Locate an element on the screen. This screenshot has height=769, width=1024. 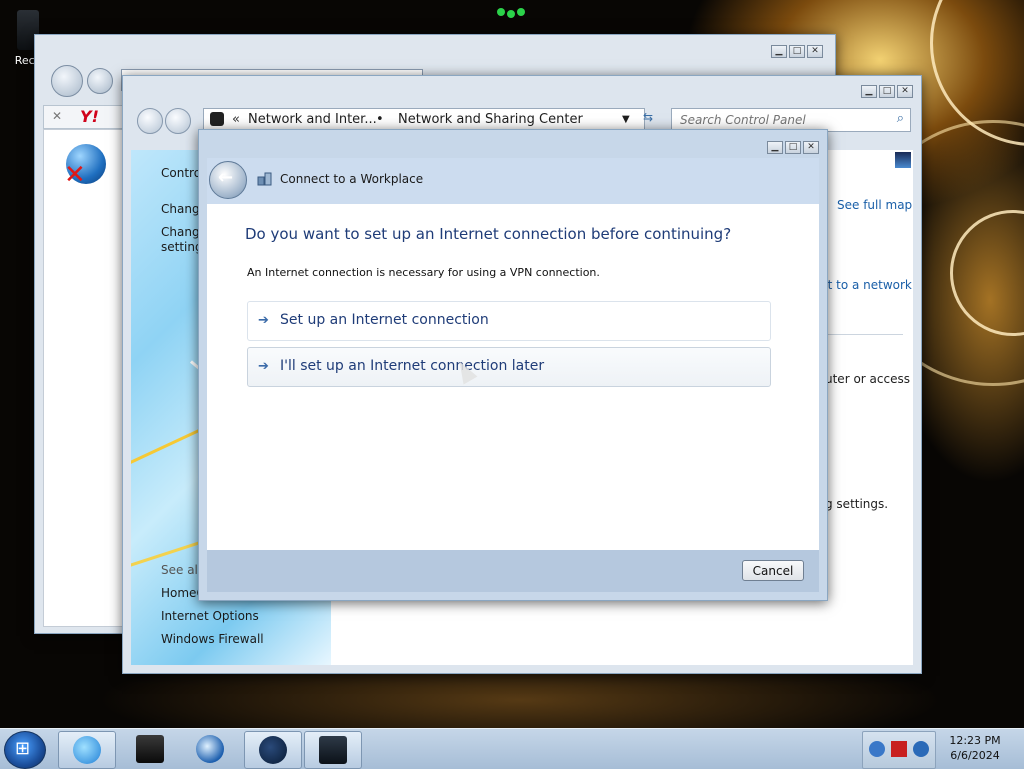
taskbar: 12:23 PM 6/6/2024 is located at coordinates (512, 748).